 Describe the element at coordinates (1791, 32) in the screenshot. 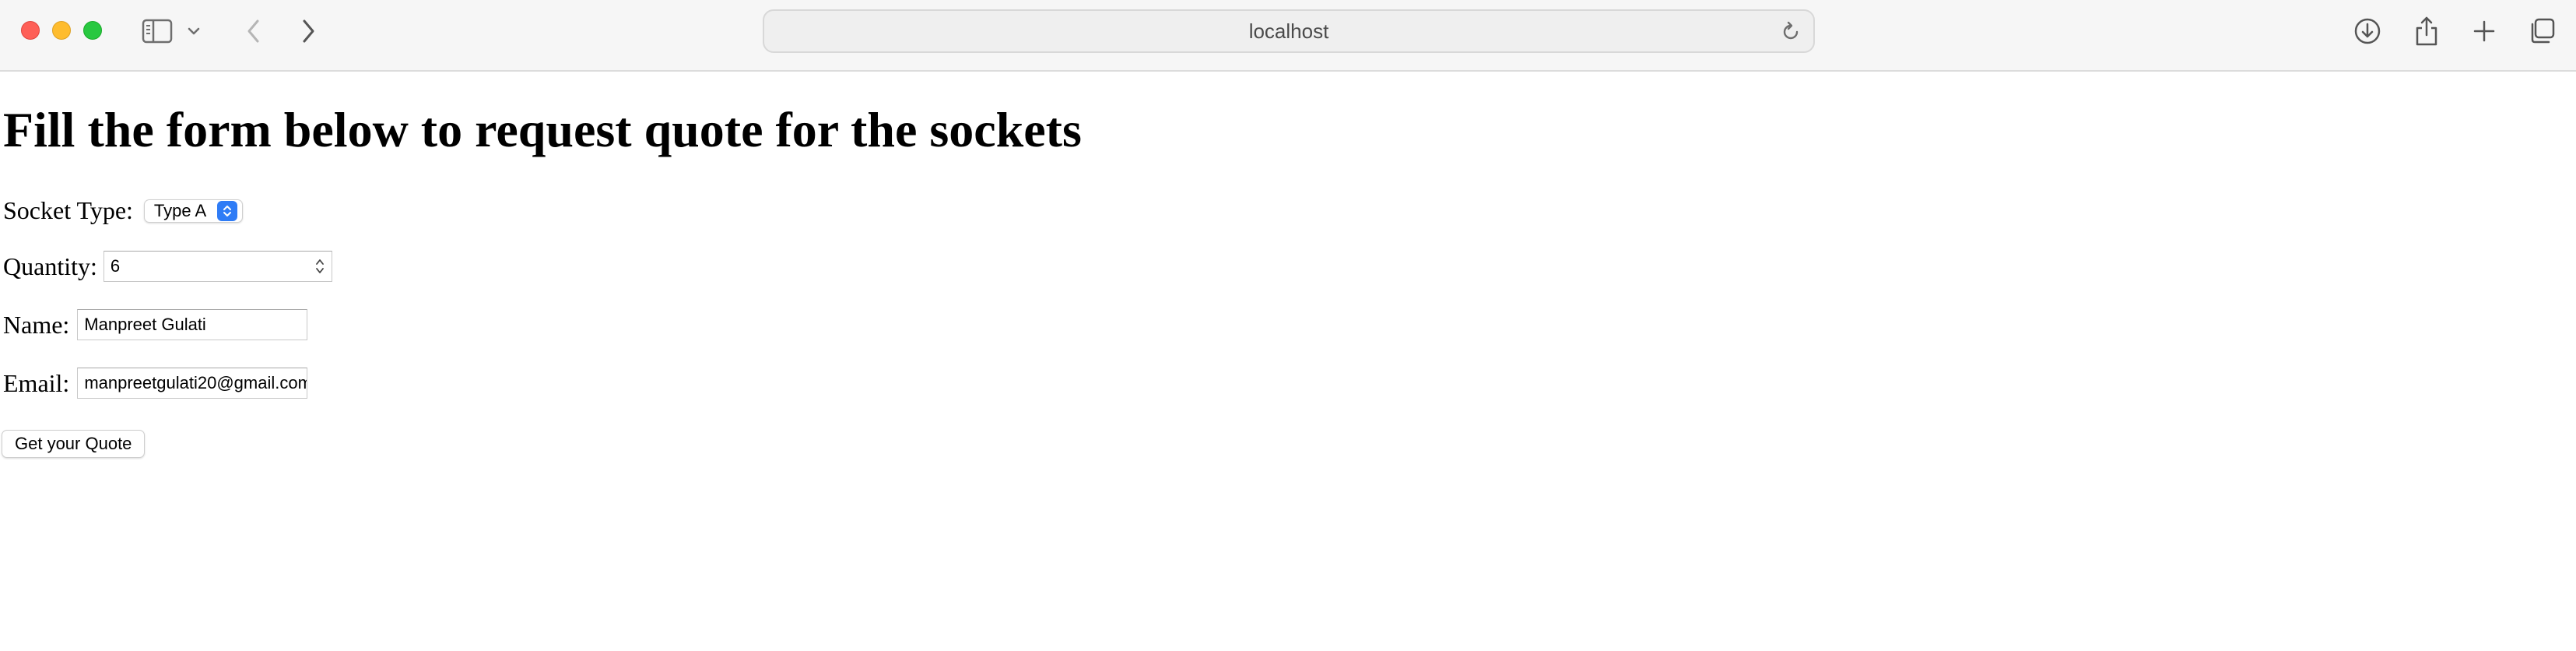

I see `reload-icon` at that location.